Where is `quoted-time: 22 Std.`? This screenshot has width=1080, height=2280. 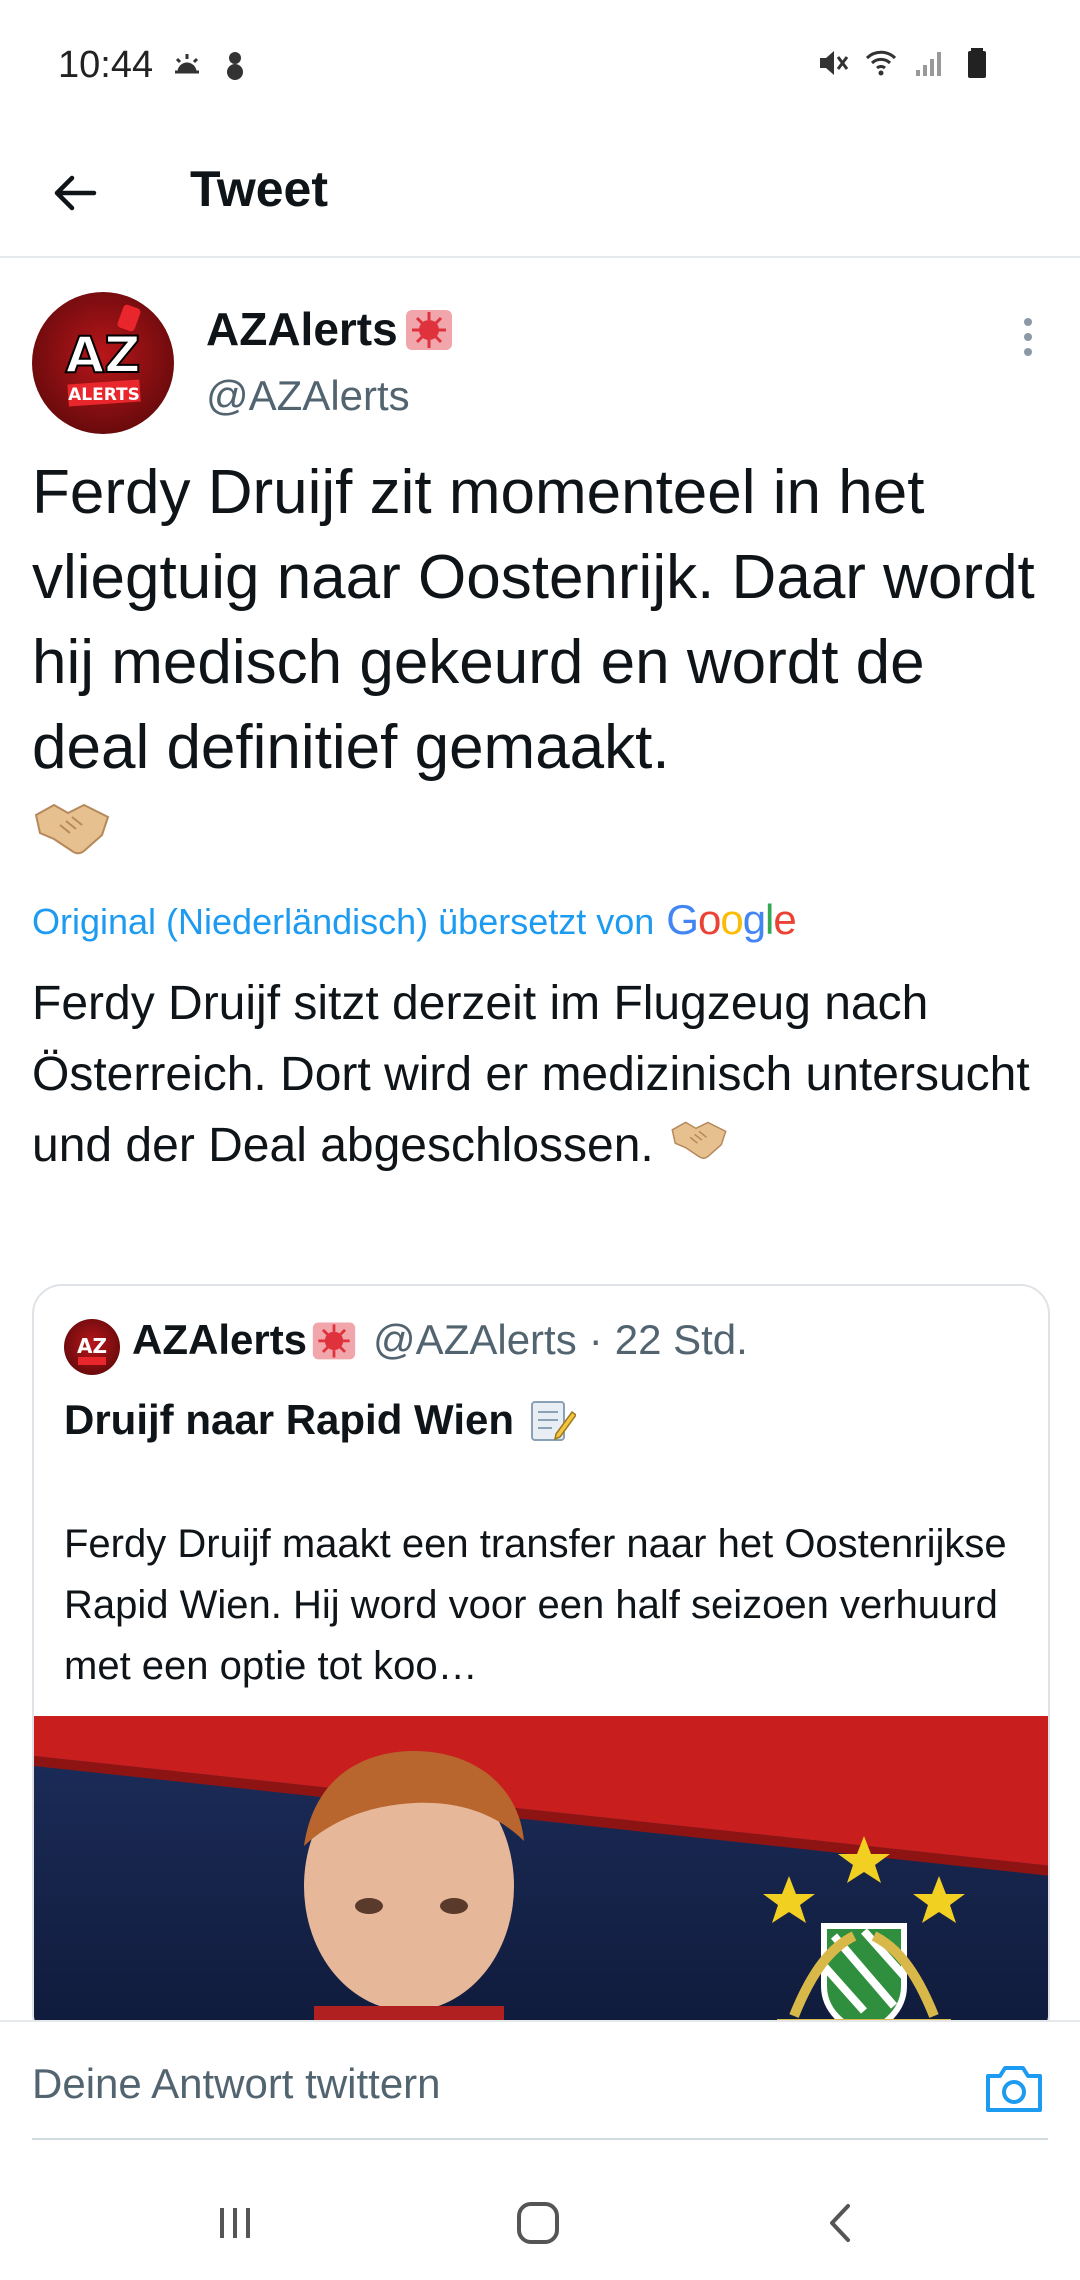
quoted-time: 22 Std. is located at coordinates (681, 1339).